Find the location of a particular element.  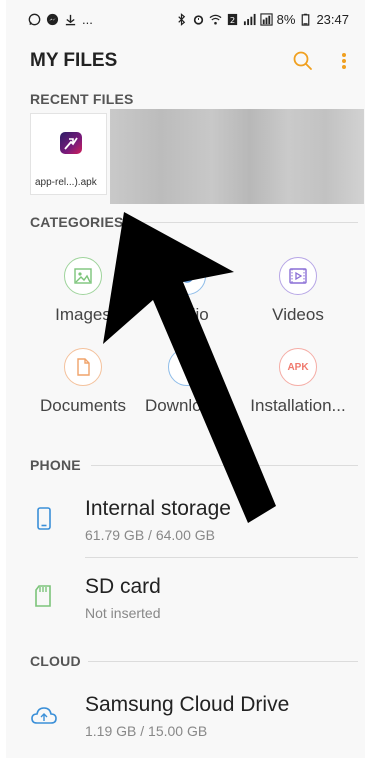

audio-icon is located at coordinates (187, 276).